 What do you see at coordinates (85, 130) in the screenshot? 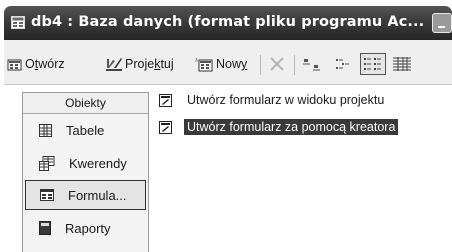
I see `object-tables: Tabele` at bounding box center [85, 130].